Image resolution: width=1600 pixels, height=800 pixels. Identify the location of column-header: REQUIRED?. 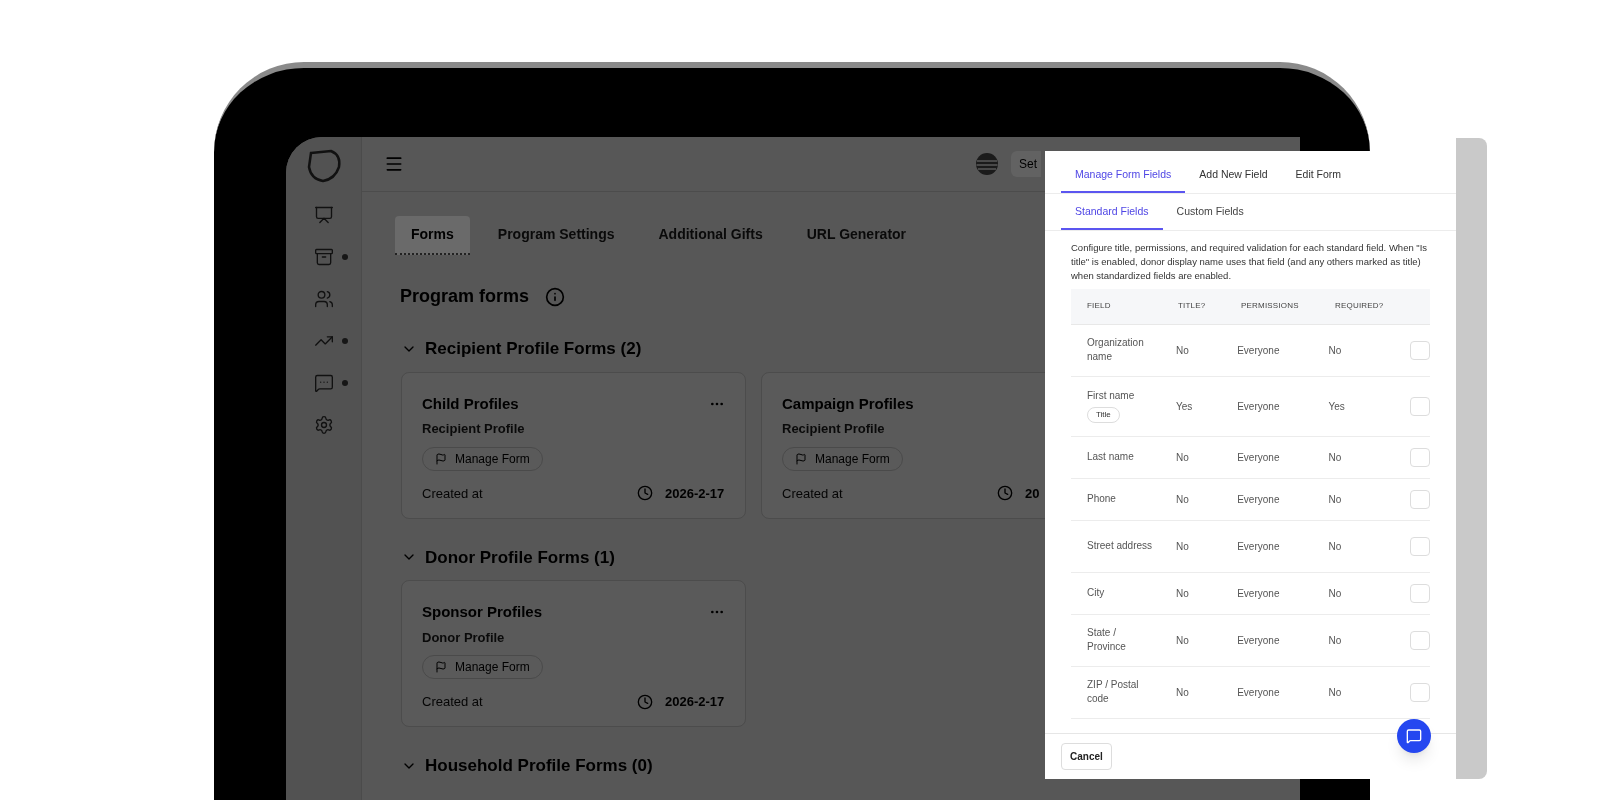
(1360, 306).